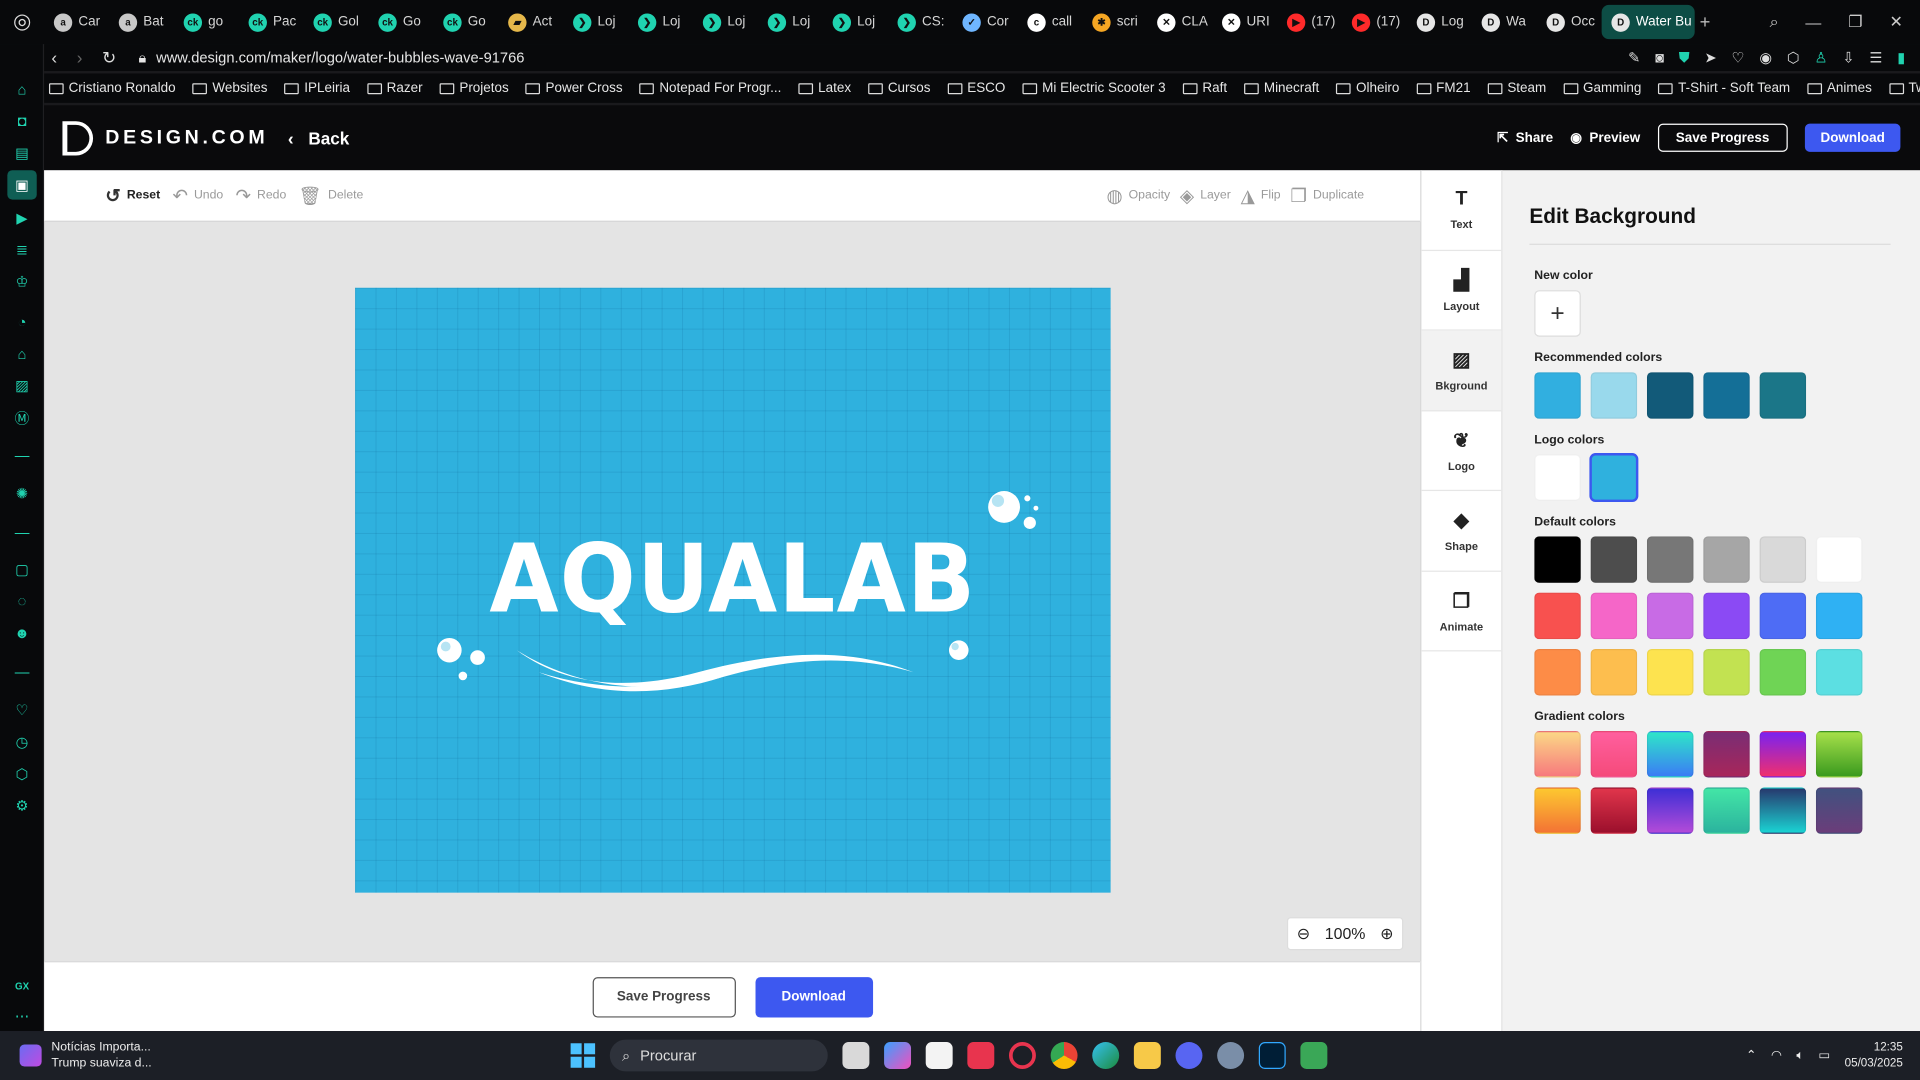 Image resolution: width=1920 pixels, height=1080 pixels. I want to click on player-icon: ▶, so click(22, 218).